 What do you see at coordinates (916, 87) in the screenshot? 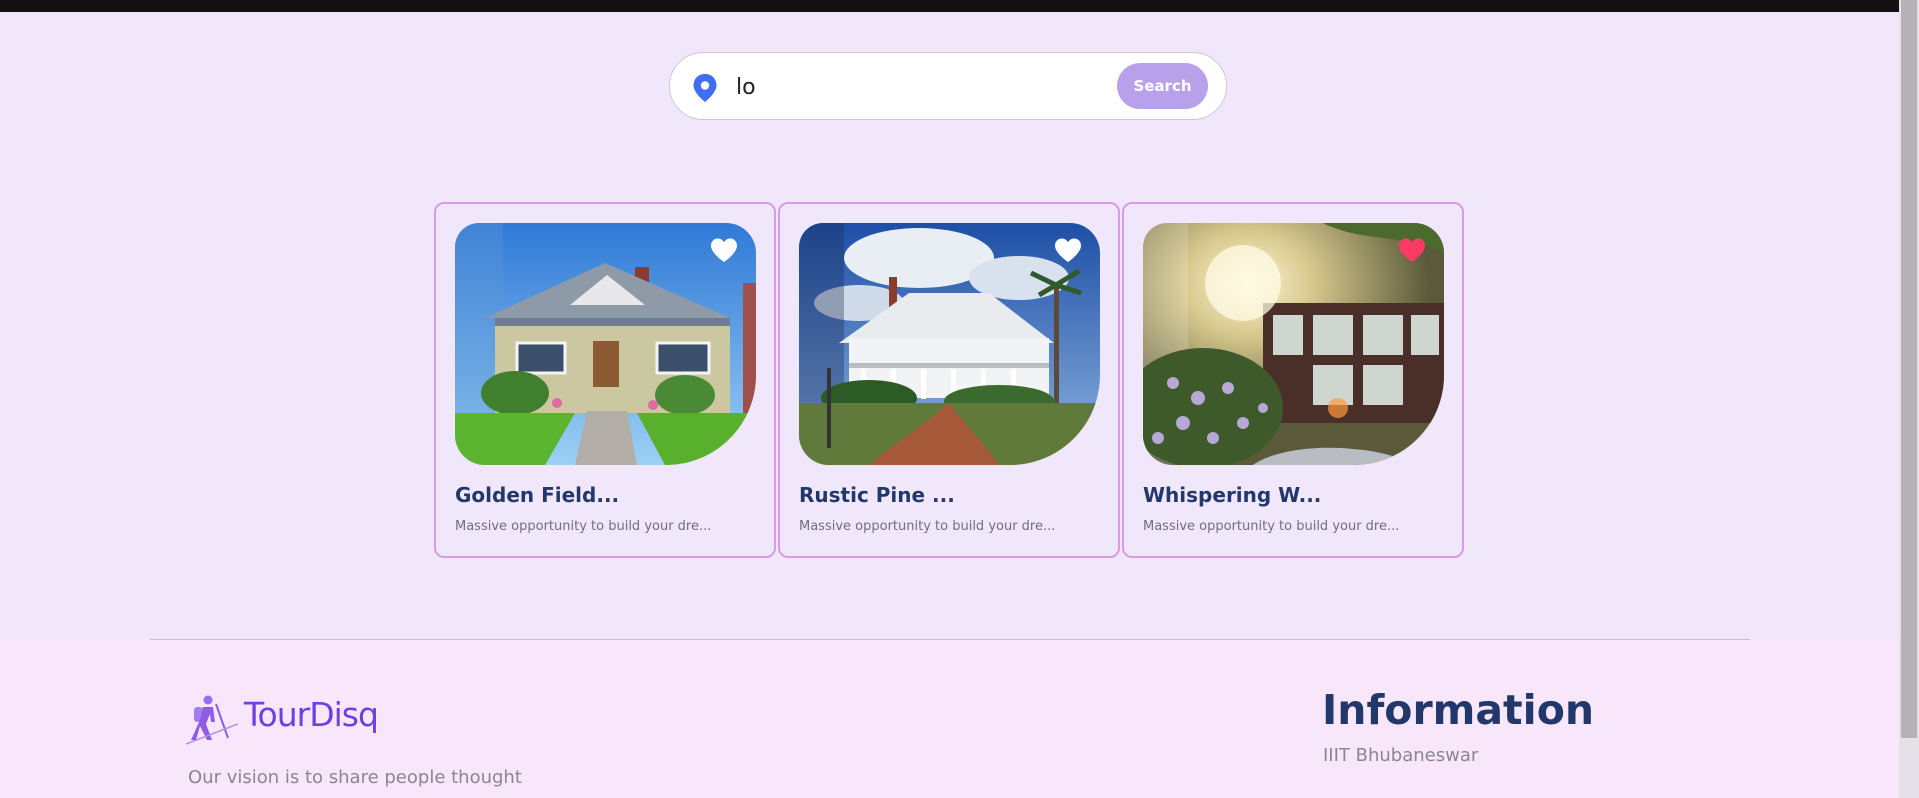
I see `search-input` at bounding box center [916, 87].